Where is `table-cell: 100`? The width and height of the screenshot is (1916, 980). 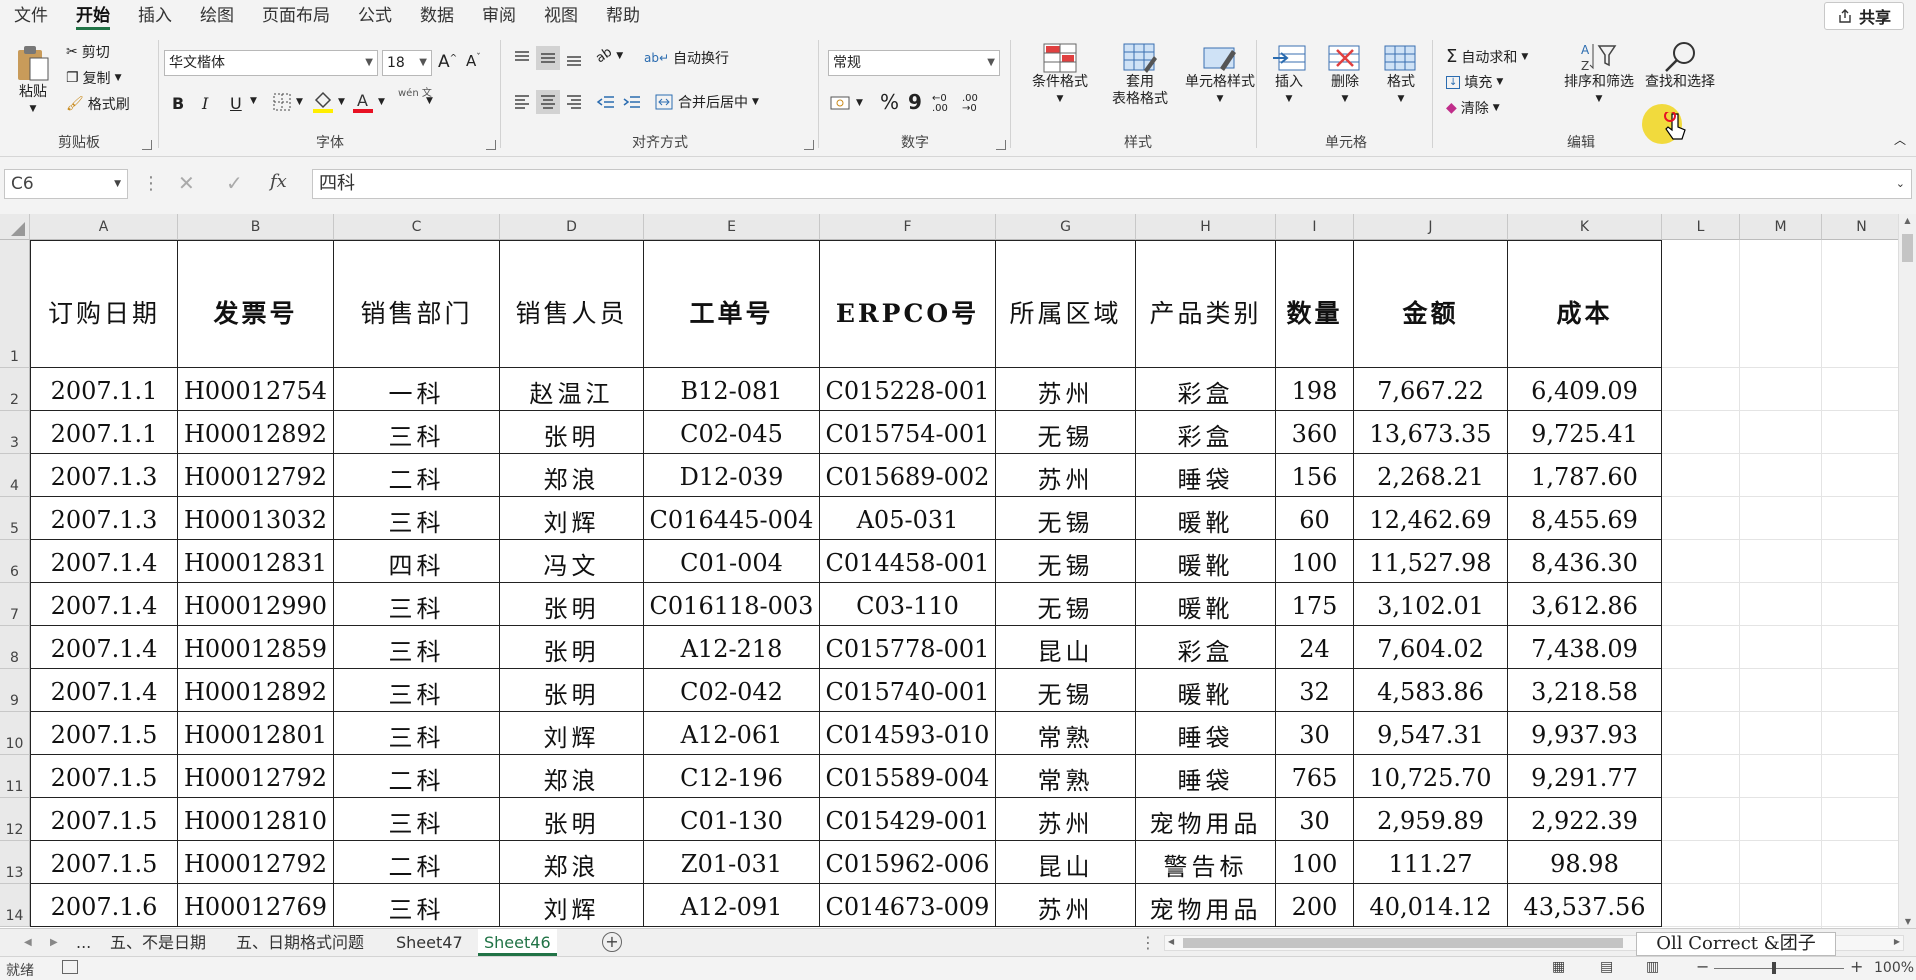
table-cell: 100 is located at coordinates (1315, 561).